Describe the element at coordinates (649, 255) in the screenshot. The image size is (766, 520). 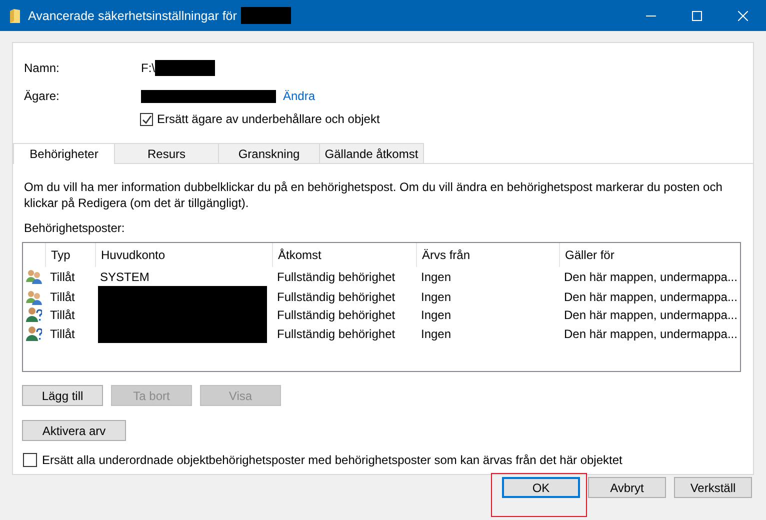
I see `column-header: Gäller för` at that location.